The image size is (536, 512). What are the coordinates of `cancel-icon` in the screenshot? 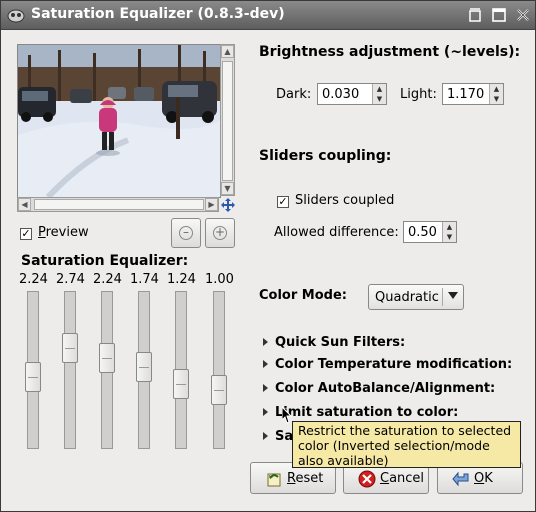 It's located at (367, 479).